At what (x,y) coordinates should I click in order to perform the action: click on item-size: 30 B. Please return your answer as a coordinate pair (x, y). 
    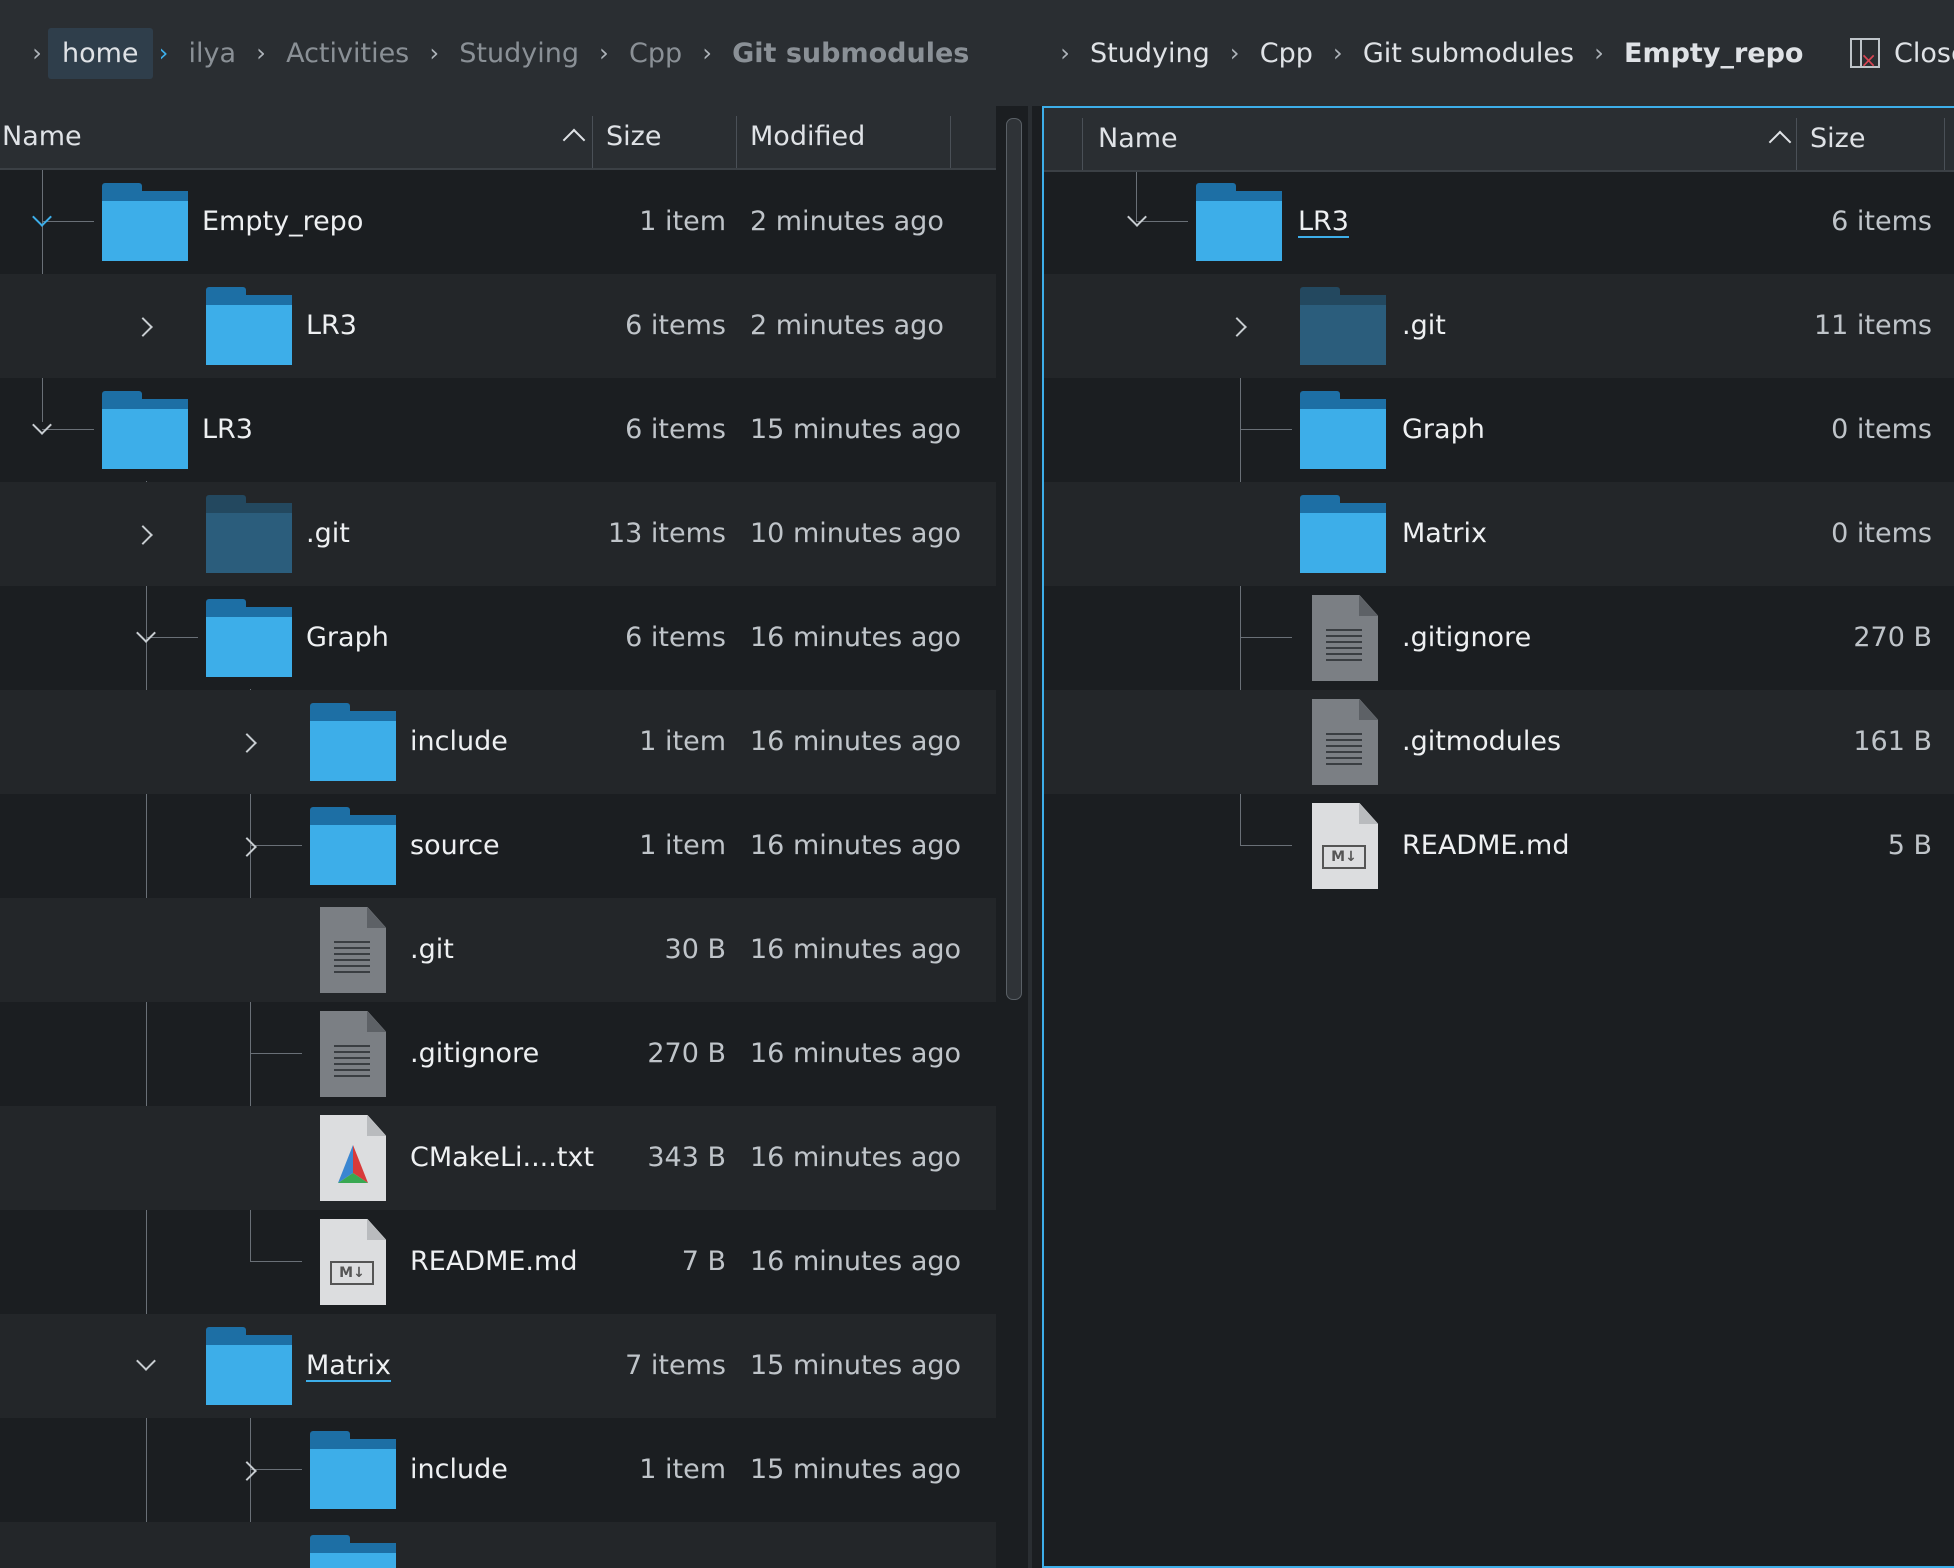
    Looking at the image, I should click on (695, 949).